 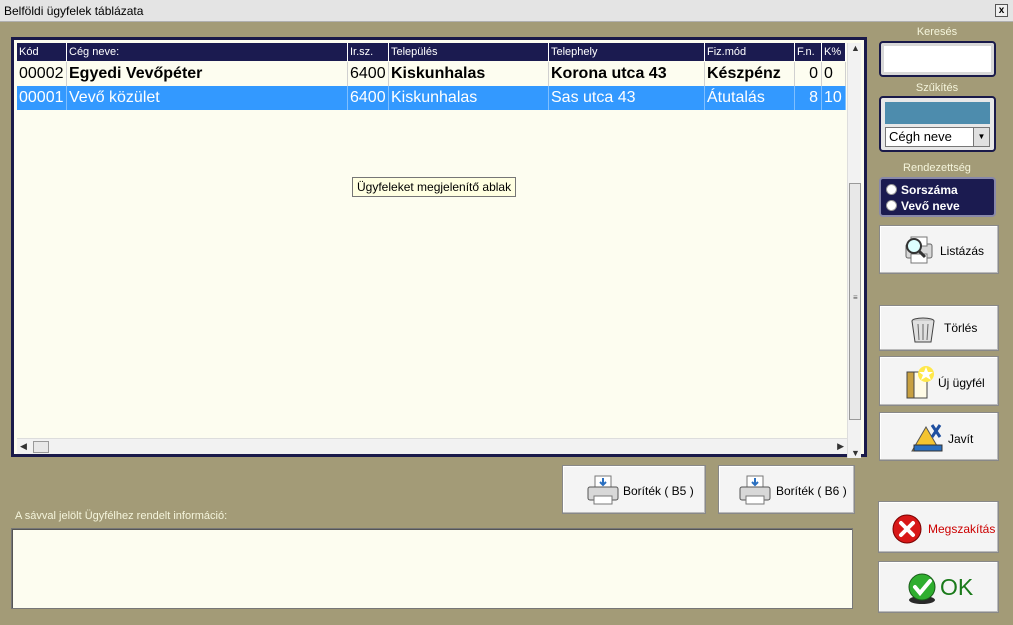 I want to click on vertical-scrollbar: ▲ ≡ ▼, so click(x=854, y=250).